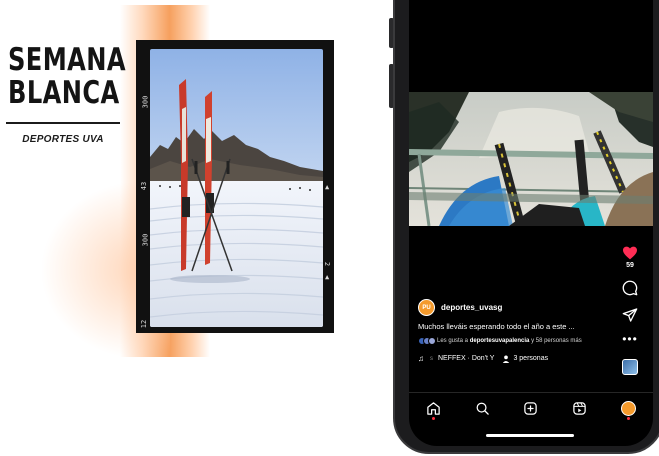 Image resolution: width=659 pixels, height=456 pixels. I want to click on tab-profile, so click(629, 408).